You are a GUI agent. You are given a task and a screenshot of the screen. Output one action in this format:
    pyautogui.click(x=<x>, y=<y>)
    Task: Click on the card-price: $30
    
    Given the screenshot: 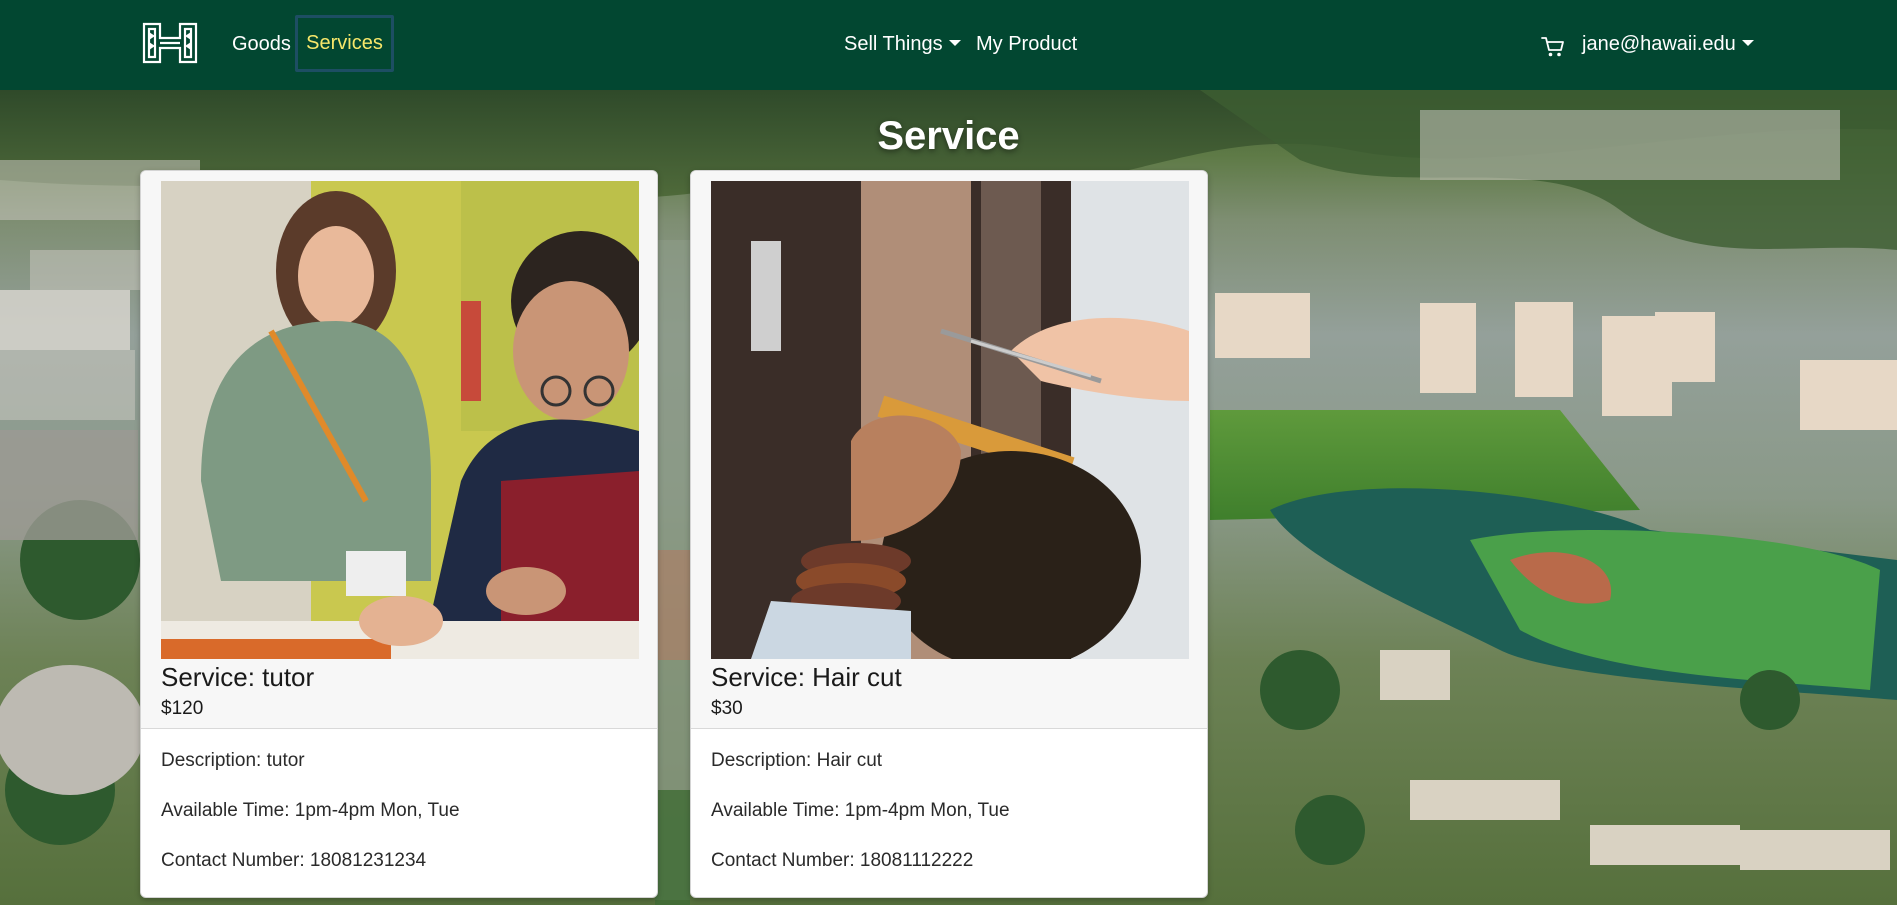 What is the action you would take?
    pyautogui.click(x=727, y=708)
    